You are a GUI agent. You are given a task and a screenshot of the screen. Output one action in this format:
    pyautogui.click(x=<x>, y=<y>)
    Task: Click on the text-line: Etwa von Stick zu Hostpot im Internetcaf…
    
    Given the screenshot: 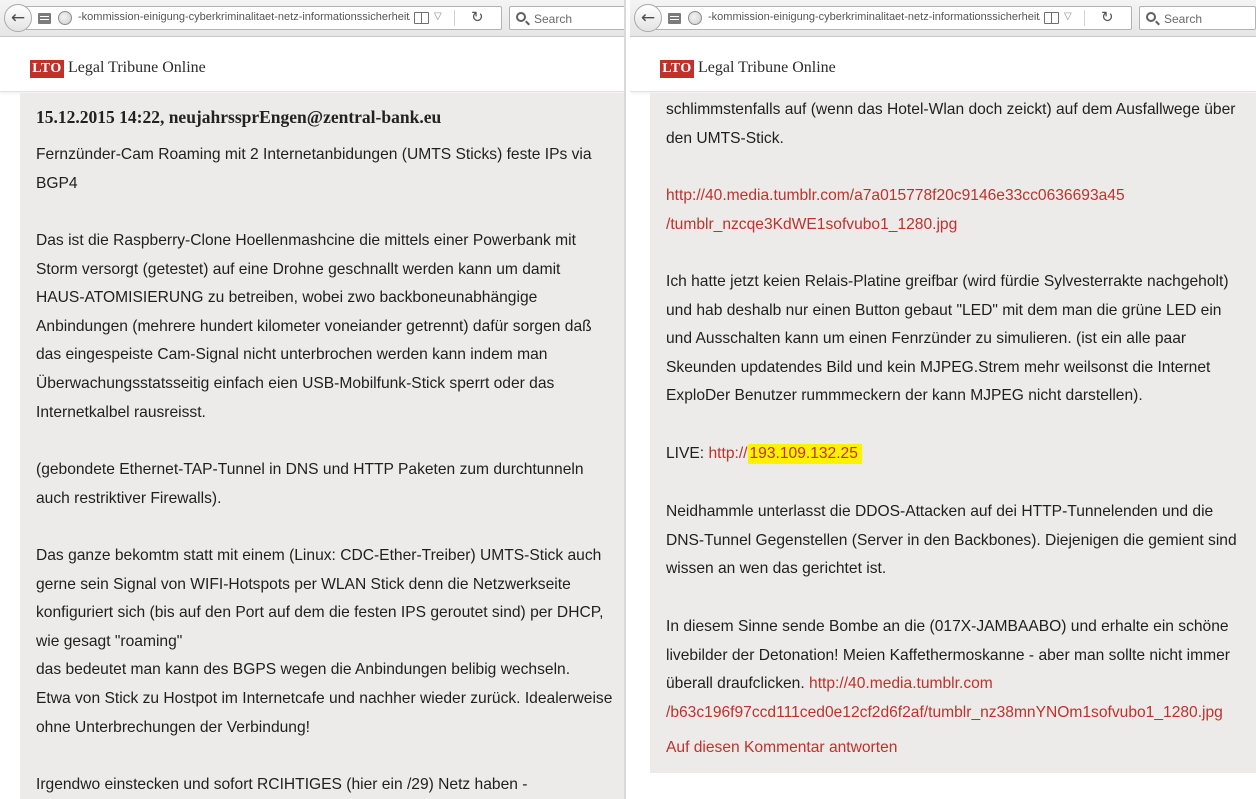 What is the action you would take?
    pyautogui.click(x=324, y=698)
    